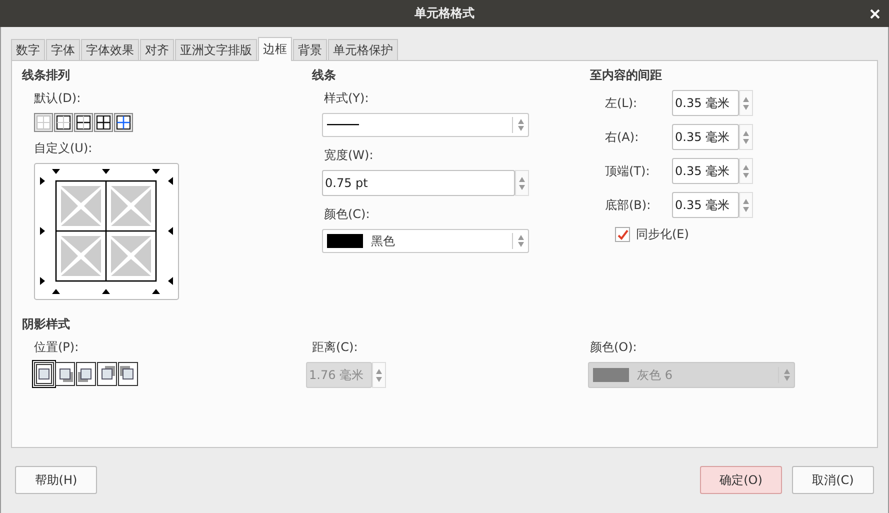 The image size is (889, 513). Describe the element at coordinates (622, 234) in the screenshot. I see `checkbox` at that location.